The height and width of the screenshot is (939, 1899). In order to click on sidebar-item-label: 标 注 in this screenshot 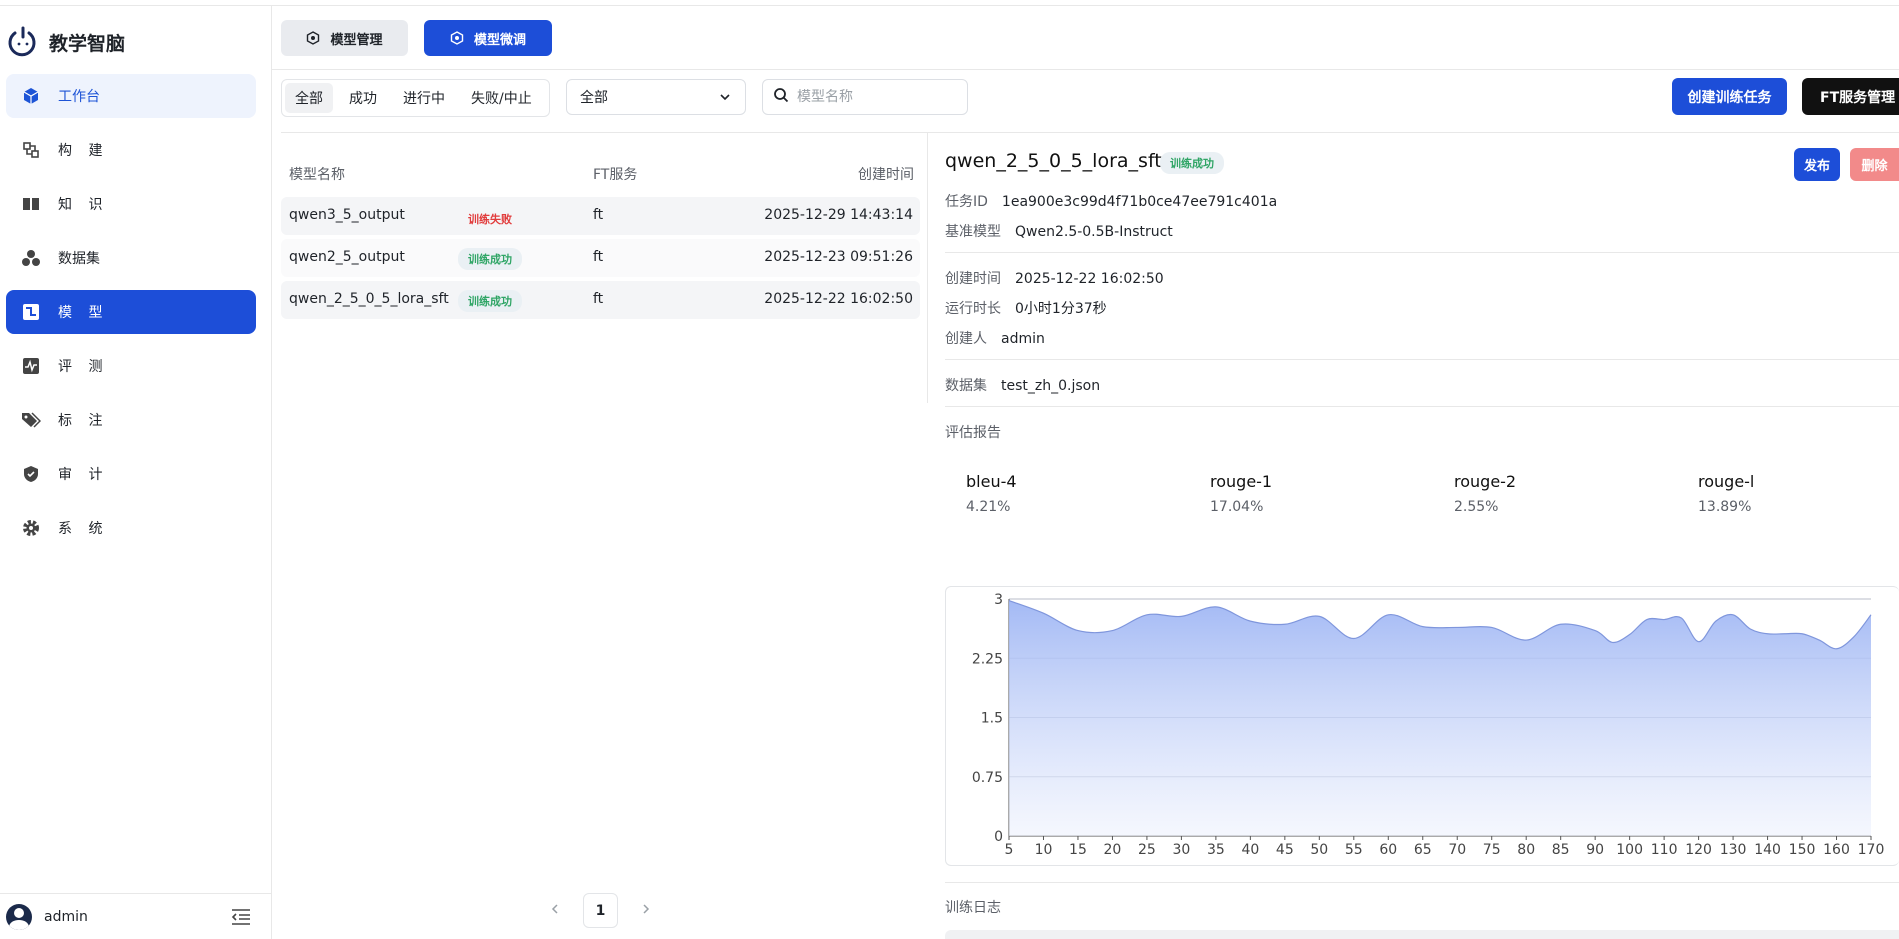, I will do `click(83, 421)`.